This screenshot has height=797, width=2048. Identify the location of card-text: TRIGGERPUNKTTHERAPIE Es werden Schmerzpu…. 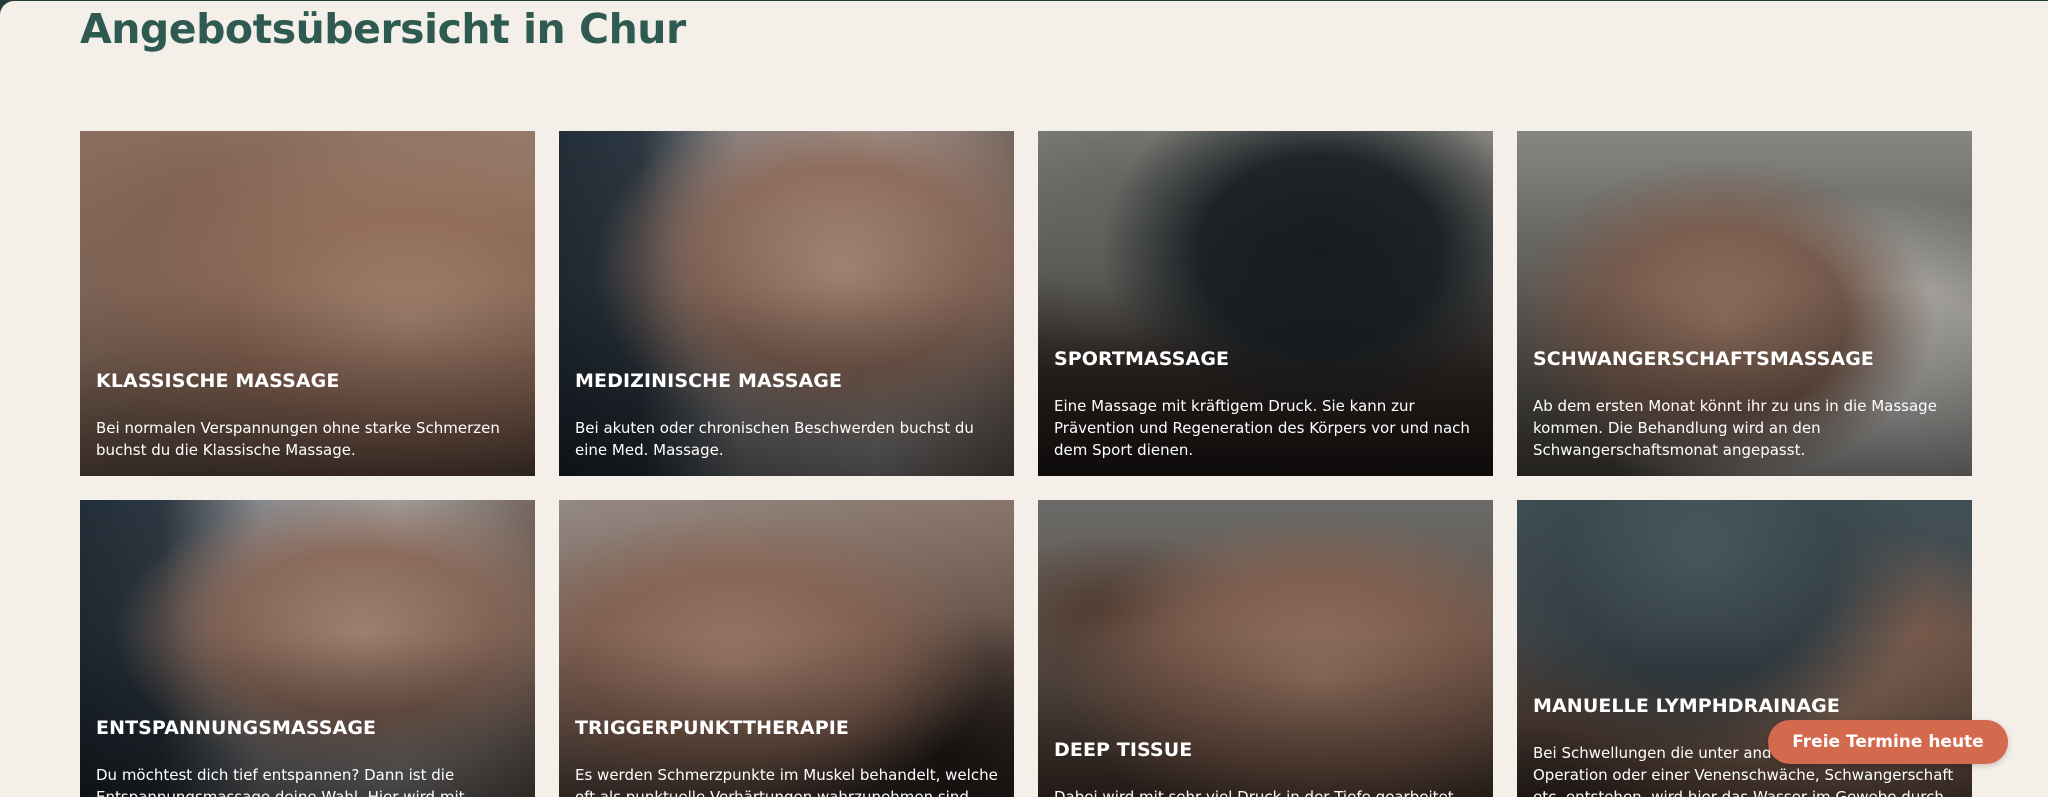
(786, 756).